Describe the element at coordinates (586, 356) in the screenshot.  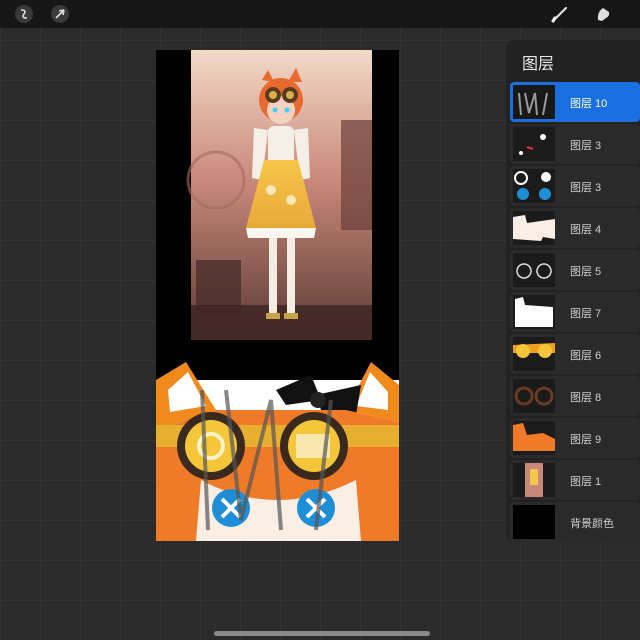
I see `layer-name: 图层 6` at that location.